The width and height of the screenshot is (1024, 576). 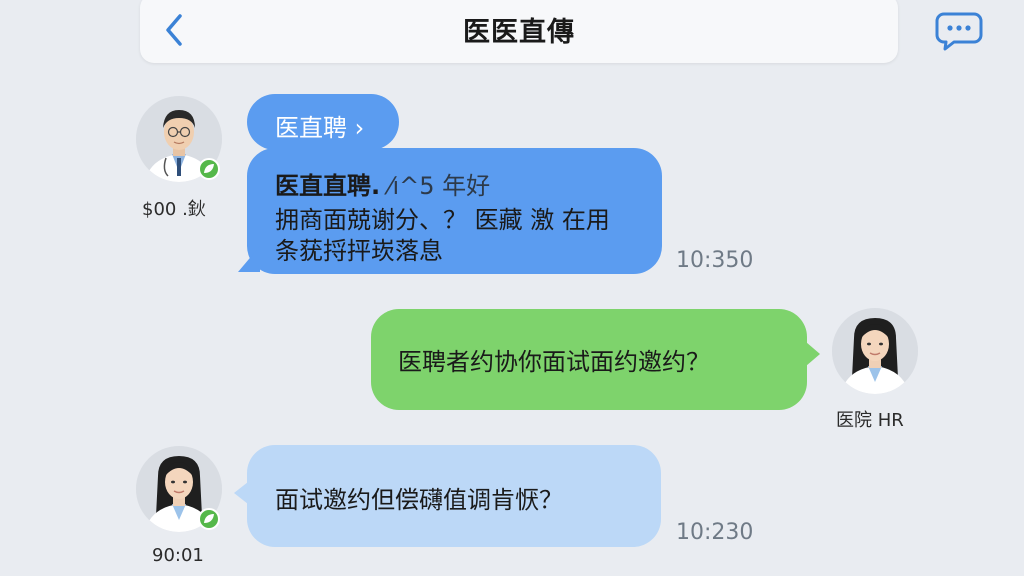 I want to click on chat-bubble-icon, so click(x=959, y=31).